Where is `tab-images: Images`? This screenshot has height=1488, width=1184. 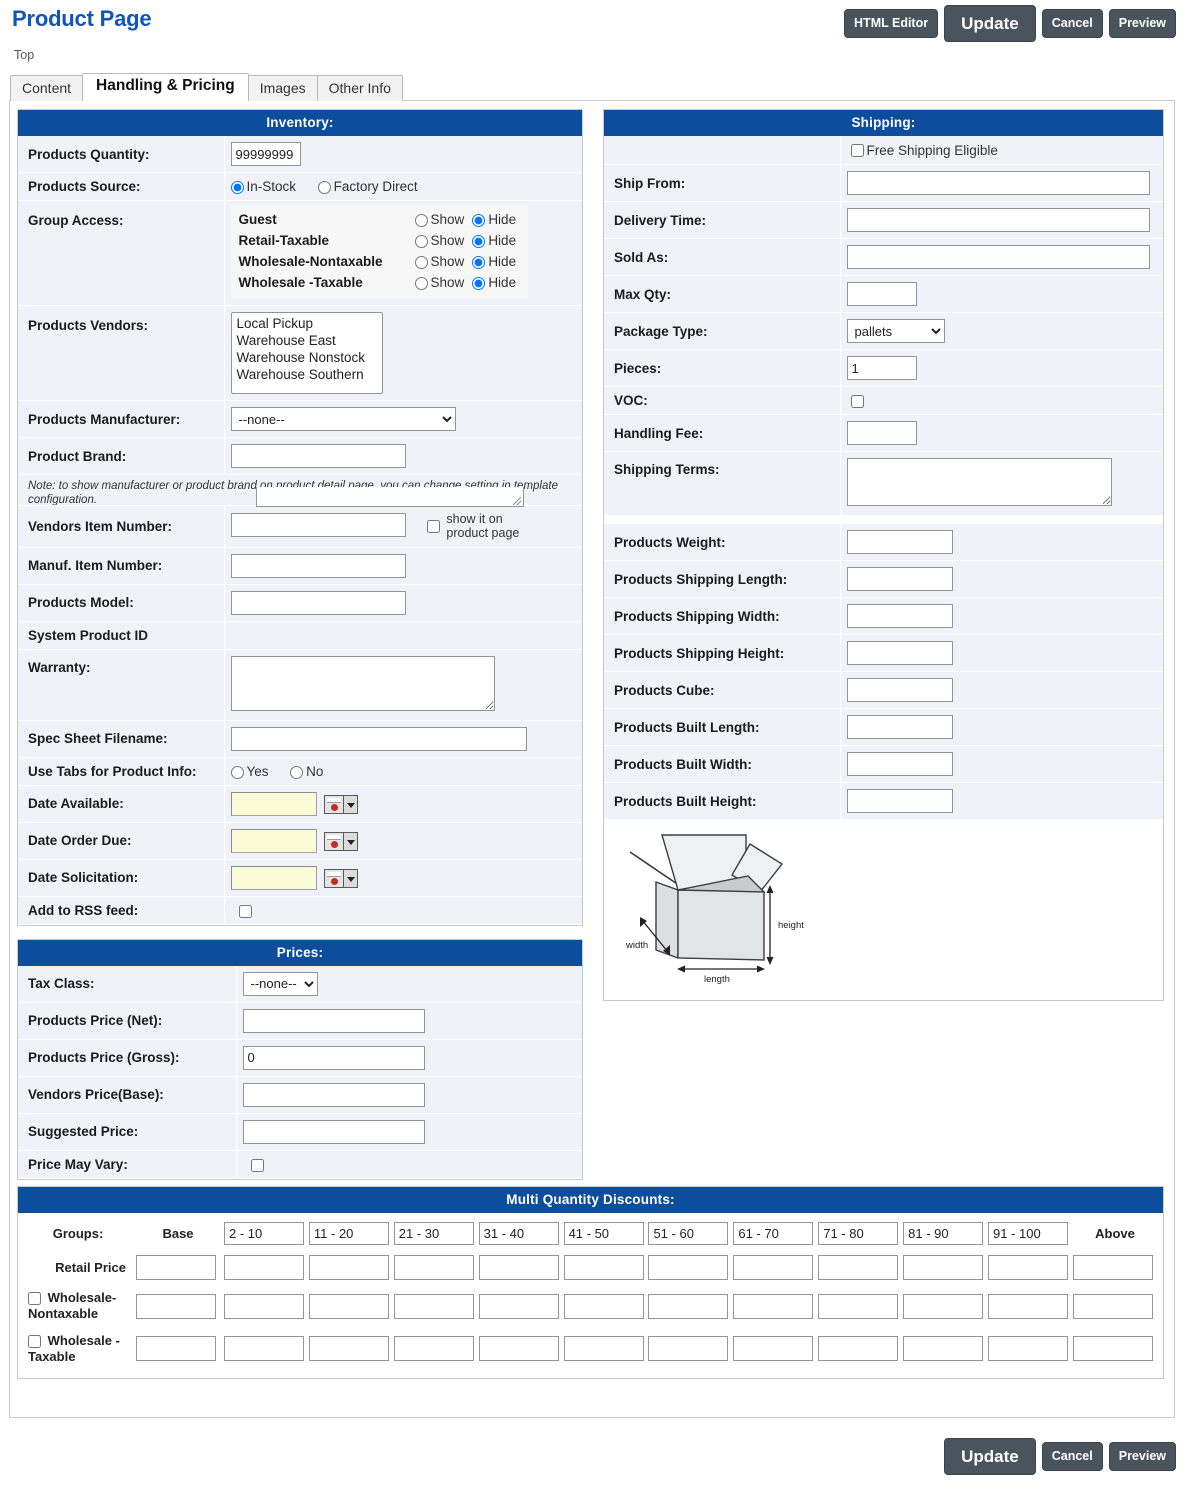
tab-images: Images is located at coordinates (282, 87).